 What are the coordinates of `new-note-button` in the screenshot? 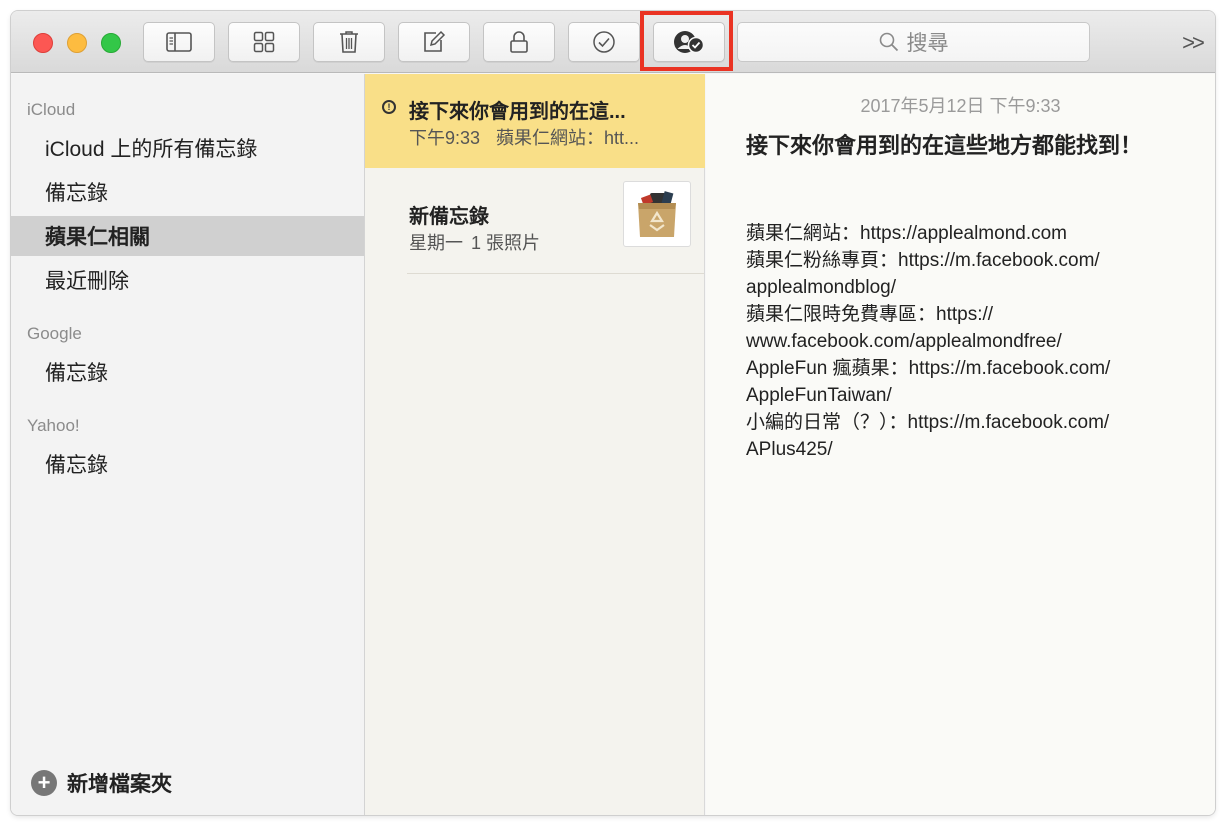 It's located at (434, 42).